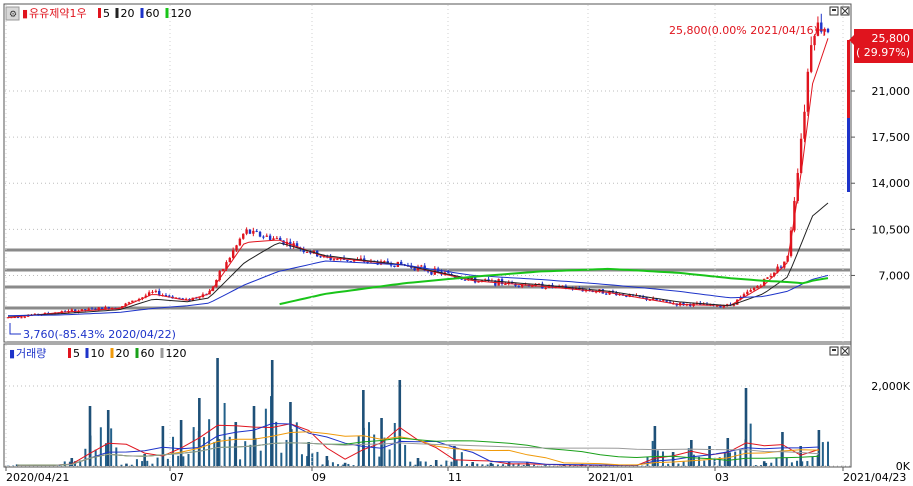 This screenshot has width=913, height=486. I want to click on x-tick-label: 09, so click(319, 477).